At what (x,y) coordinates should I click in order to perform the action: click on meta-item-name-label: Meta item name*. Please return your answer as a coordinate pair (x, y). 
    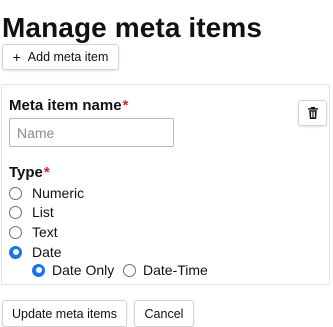
    Looking at the image, I should click on (68, 106).